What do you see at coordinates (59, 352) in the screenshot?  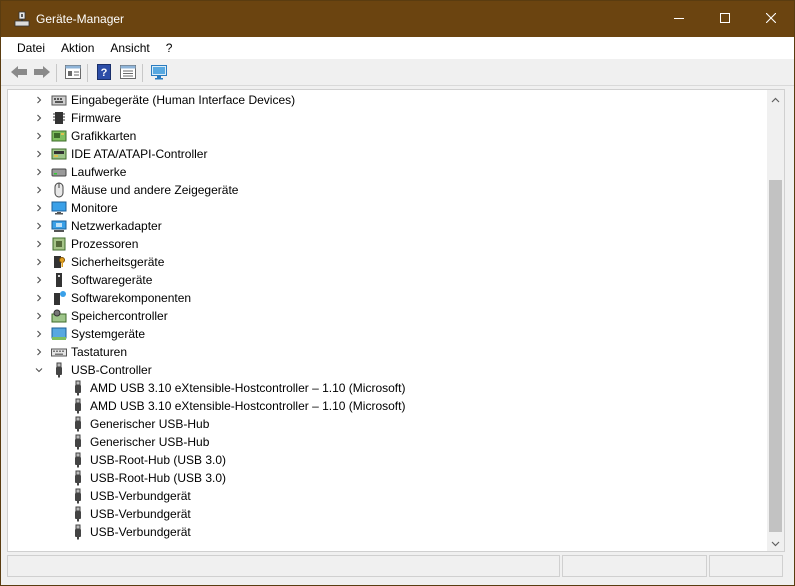 I see `keyboard-icon` at bounding box center [59, 352].